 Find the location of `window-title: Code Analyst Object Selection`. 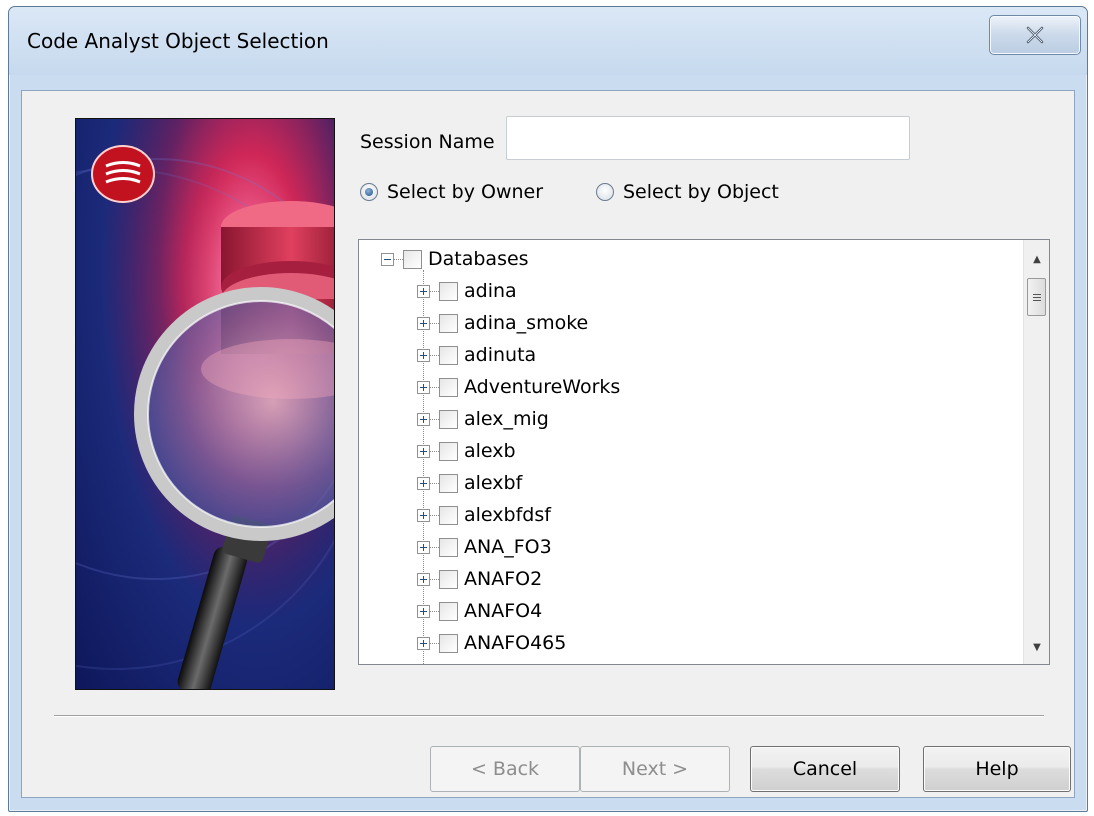

window-title: Code Analyst Object Selection is located at coordinates (178, 41).